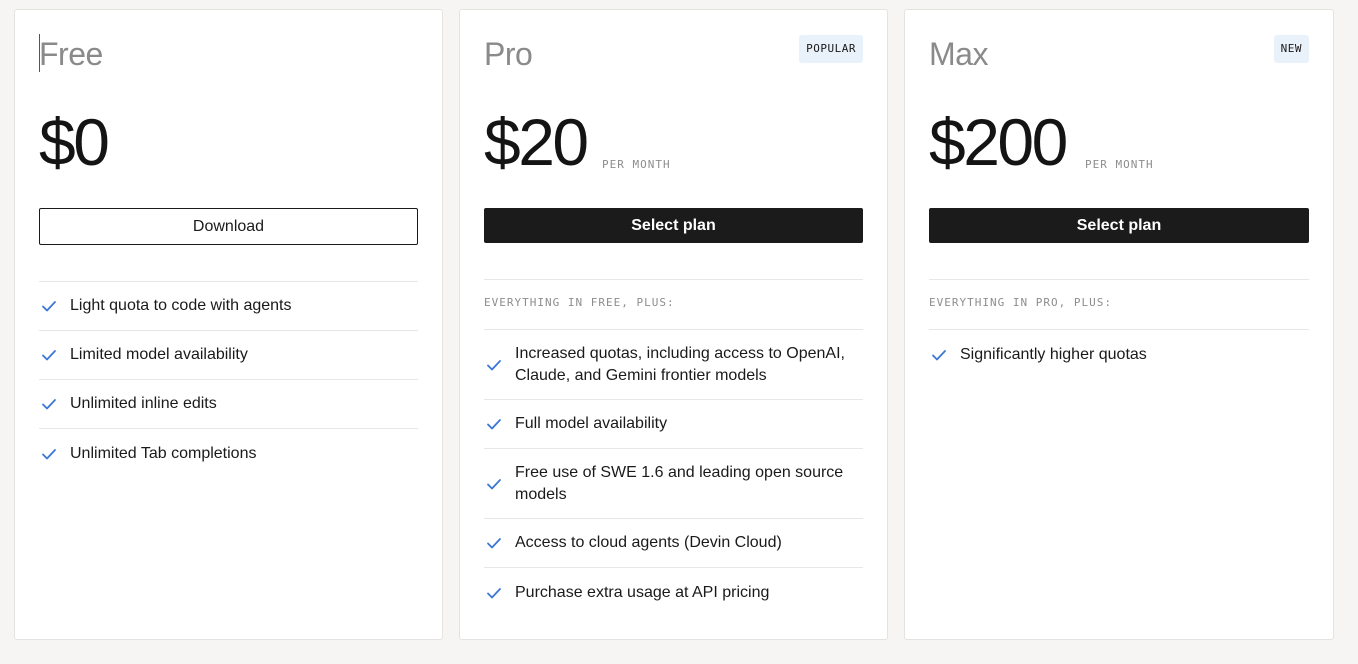 Image resolution: width=1358 pixels, height=664 pixels. I want to click on feature-item: Unlimited inline edits, so click(228, 404).